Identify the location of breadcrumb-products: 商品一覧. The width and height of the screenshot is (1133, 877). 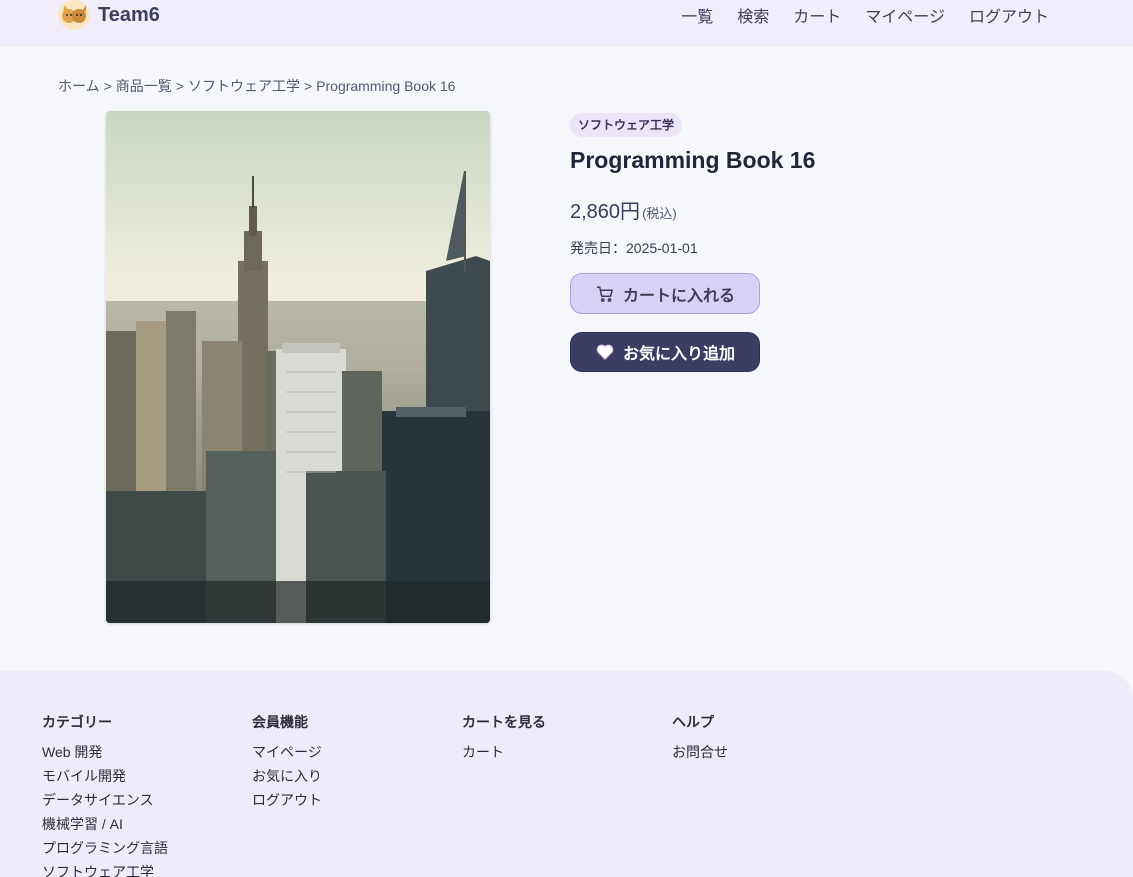
(144, 86).